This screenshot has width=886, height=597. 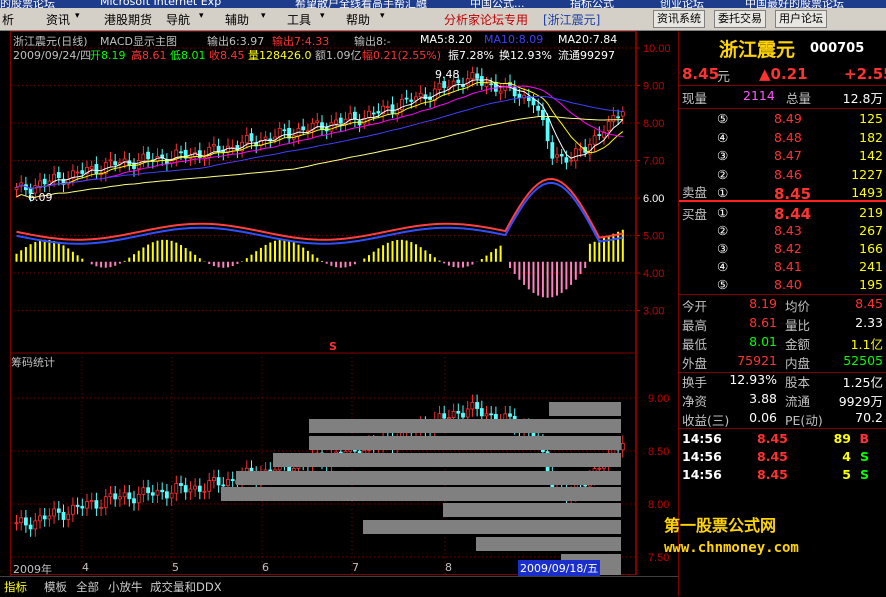 I want to click on cursor-date-label: 2009/09/18/五, so click(x=559, y=568).